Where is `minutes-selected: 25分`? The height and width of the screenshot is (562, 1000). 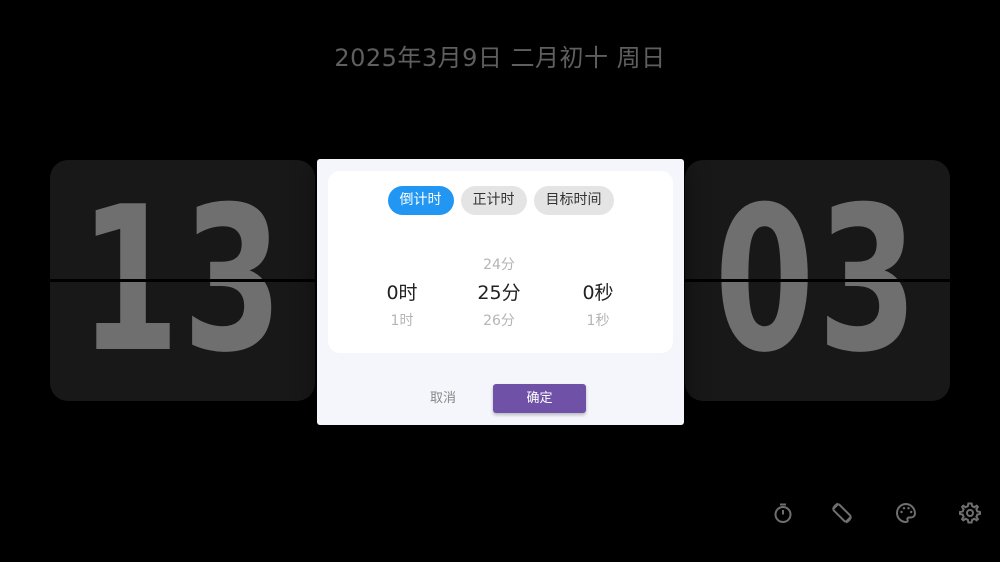
minutes-selected: 25分 is located at coordinates (499, 293).